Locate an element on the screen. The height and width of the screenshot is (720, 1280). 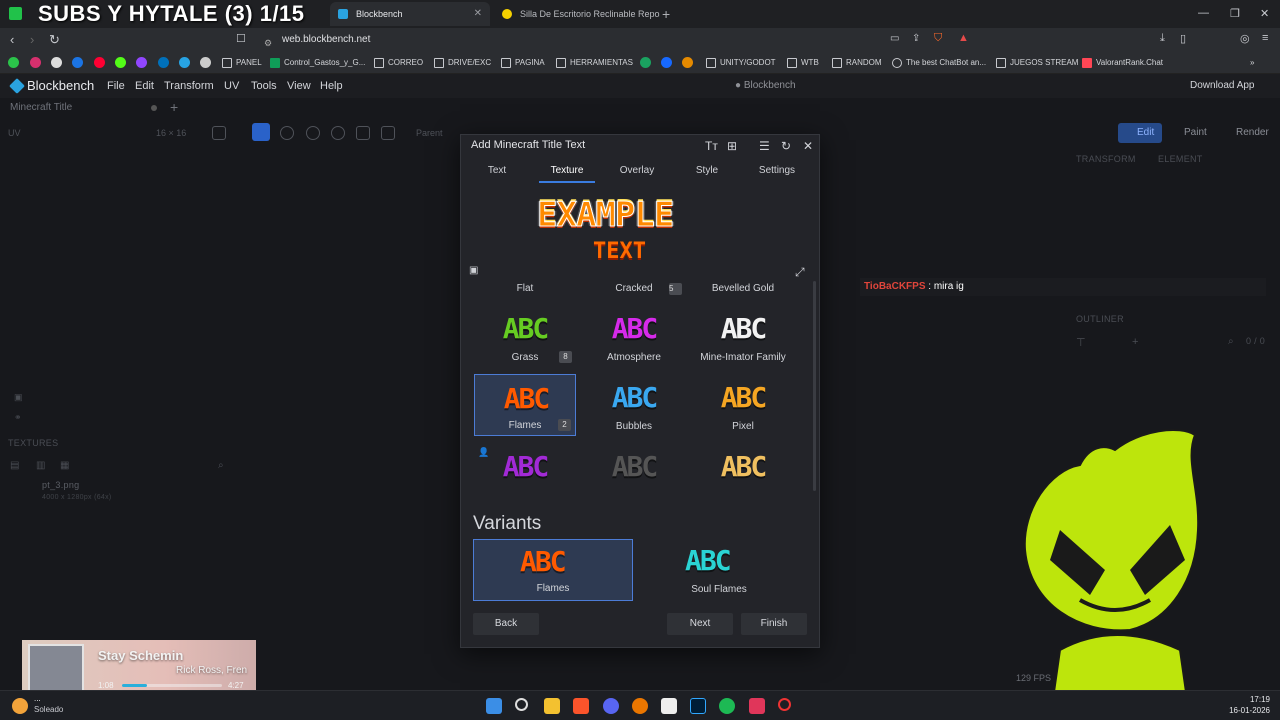
import-texture-icon: ▤ is located at coordinates (15, 465).